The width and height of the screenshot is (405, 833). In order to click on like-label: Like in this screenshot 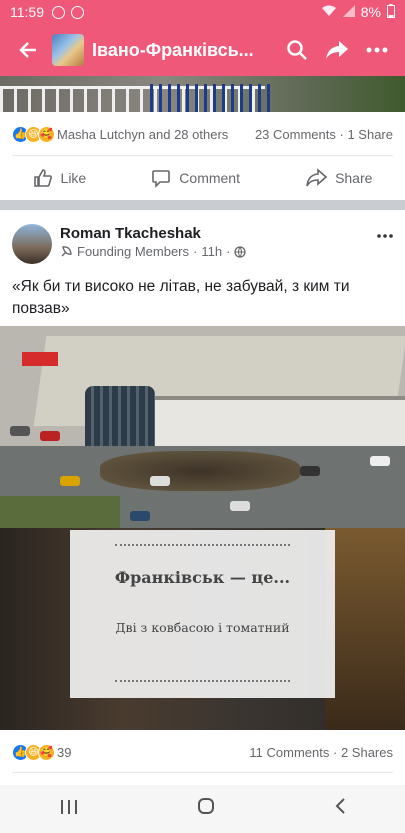, I will do `click(73, 178)`.